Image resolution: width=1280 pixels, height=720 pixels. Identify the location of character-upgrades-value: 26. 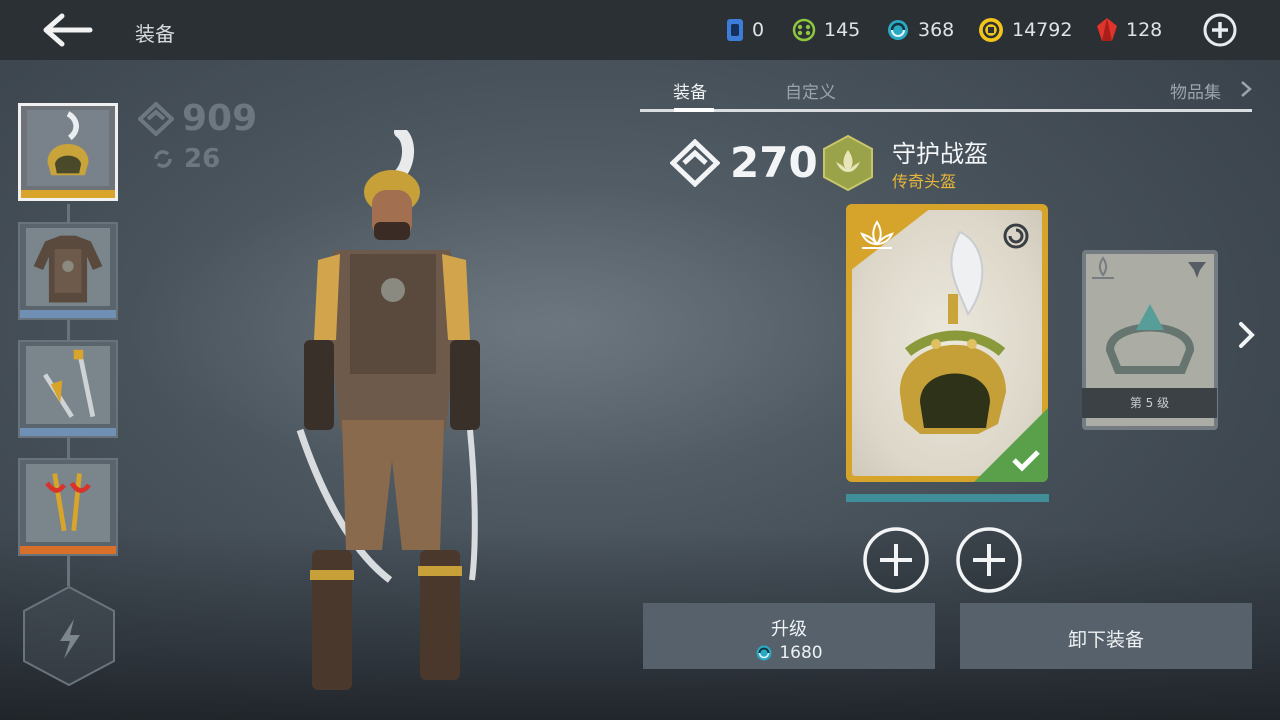
(202, 159).